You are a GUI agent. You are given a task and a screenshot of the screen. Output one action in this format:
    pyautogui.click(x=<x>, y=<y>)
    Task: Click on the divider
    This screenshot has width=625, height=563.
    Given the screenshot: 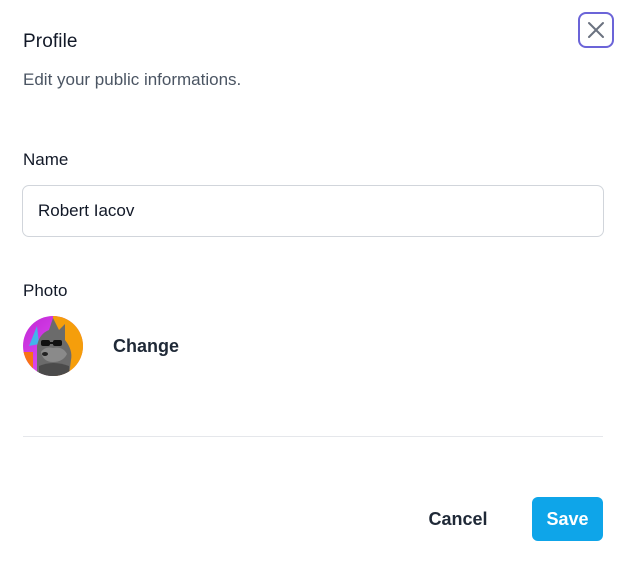 What is the action you would take?
    pyautogui.click(x=313, y=436)
    